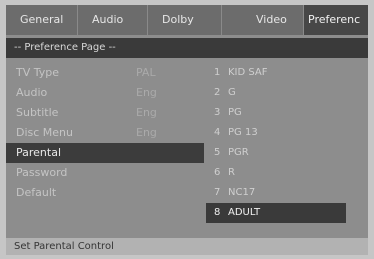 This screenshot has height=259, width=374. Describe the element at coordinates (187, 246) in the screenshot. I see `status-bar: Set Parental Control` at that location.